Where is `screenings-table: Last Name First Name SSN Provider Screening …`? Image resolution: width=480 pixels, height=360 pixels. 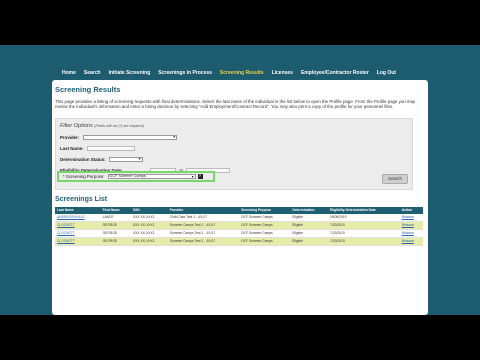 screenings-table: Last Name First Name SSN Provider Screening … is located at coordinates (239, 226).